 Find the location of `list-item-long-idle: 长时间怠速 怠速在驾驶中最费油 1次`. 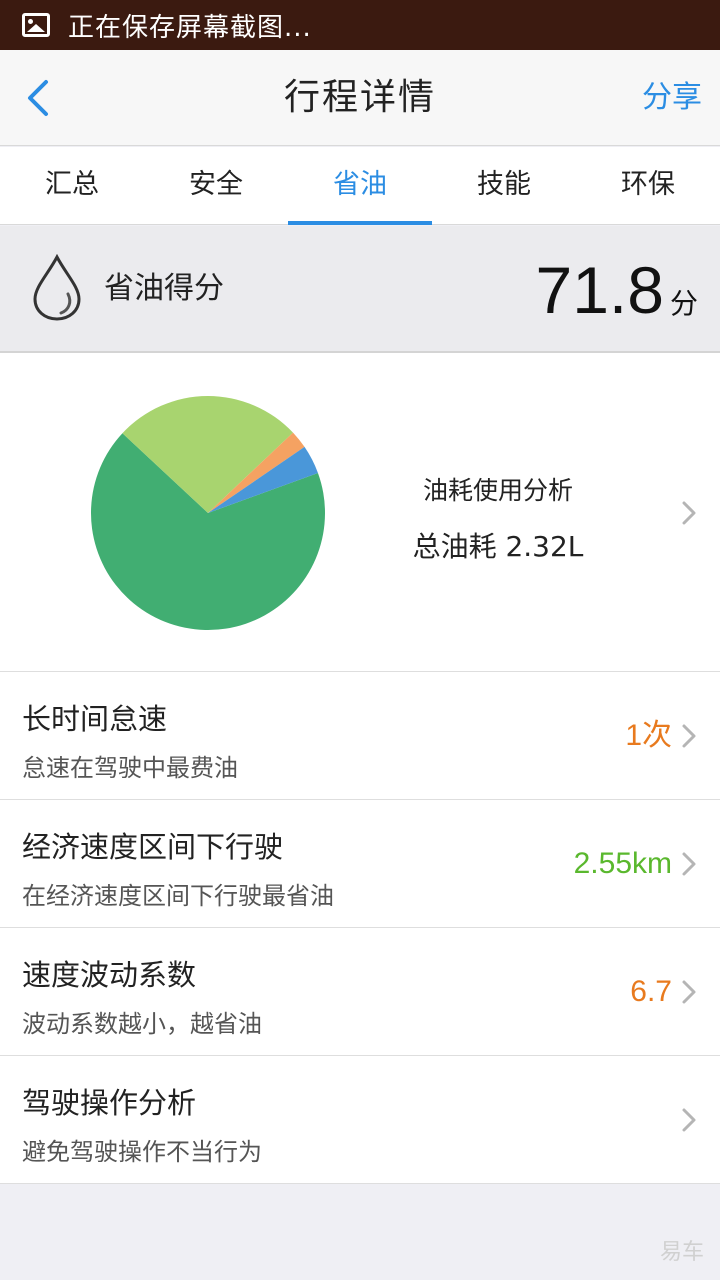

list-item-long-idle: 长时间怠速 怠速在驾驶中最费油 1次 is located at coordinates (360, 736).